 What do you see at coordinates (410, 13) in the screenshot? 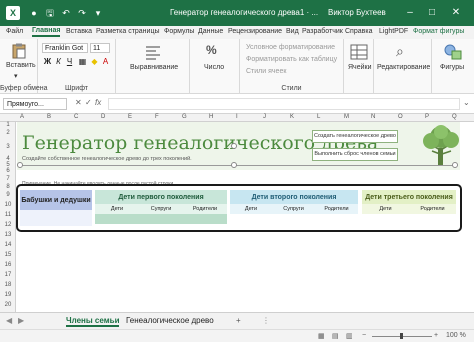
I see `minimize-icon: –` at bounding box center [410, 13].